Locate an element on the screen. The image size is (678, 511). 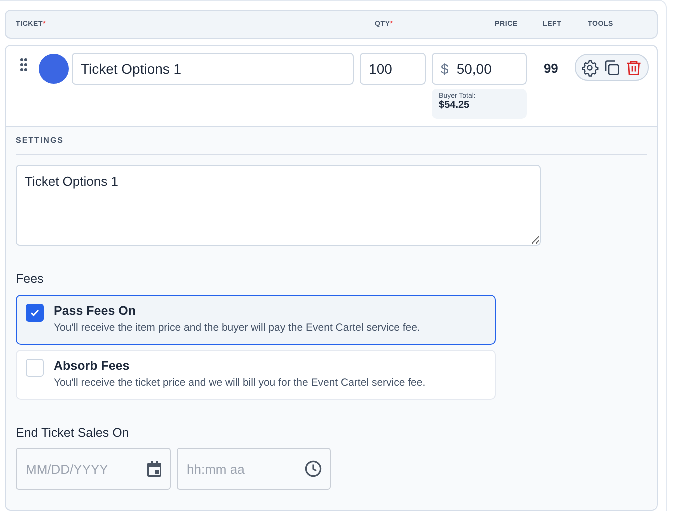
tickets-left: 99 is located at coordinates (551, 68).